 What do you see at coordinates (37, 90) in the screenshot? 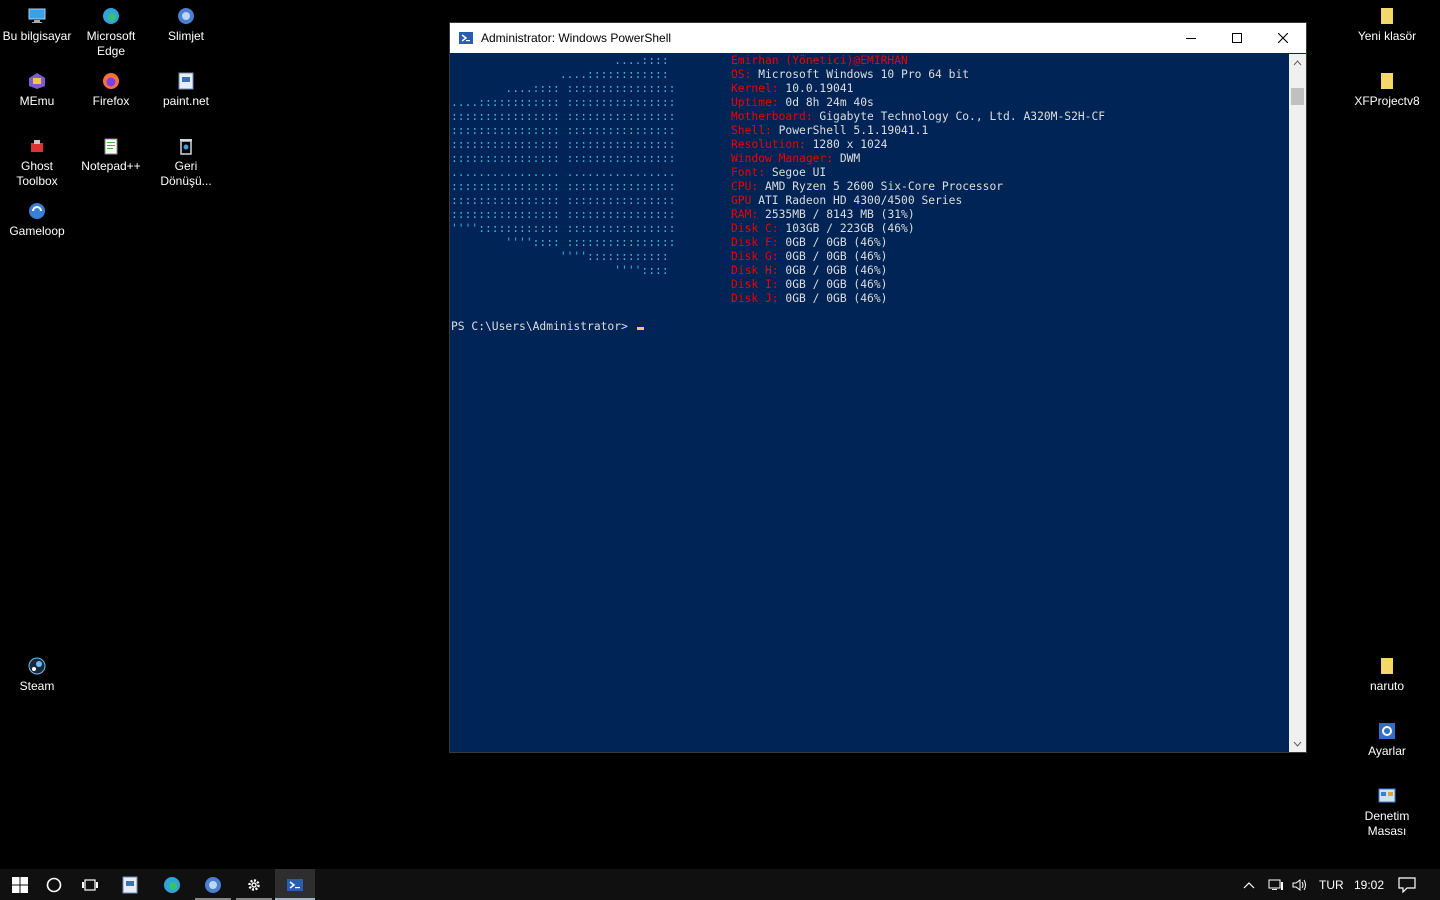
I see `desktop-icon-memu: MEmu` at bounding box center [37, 90].